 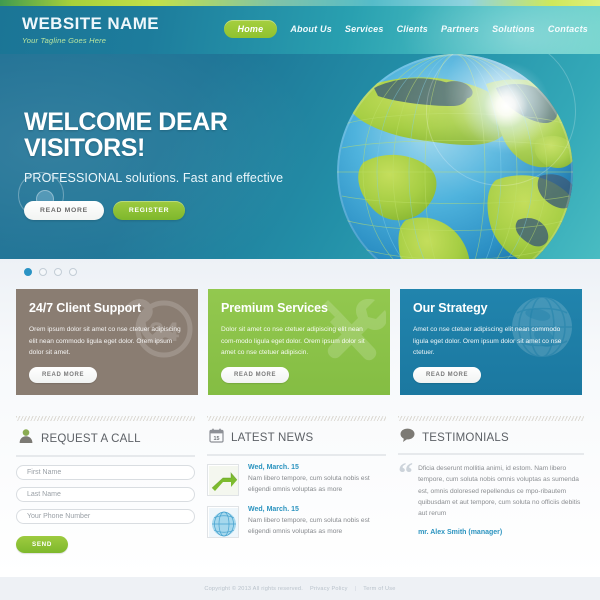 What do you see at coordinates (91, 438) in the screenshot?
I see `request-a-call-title: REQUEST A CALL` at bounding box center [91, 438].